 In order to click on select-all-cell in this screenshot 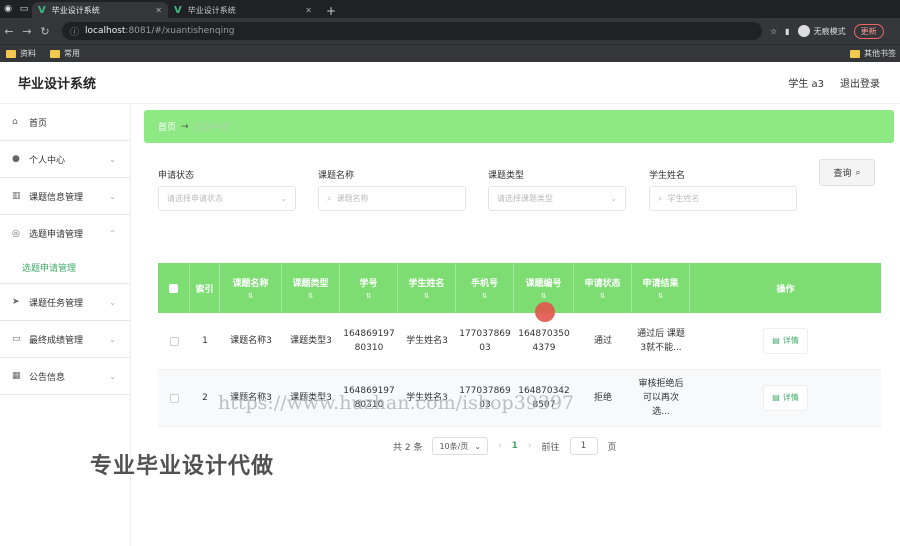, I will do `click(174, 288)`.